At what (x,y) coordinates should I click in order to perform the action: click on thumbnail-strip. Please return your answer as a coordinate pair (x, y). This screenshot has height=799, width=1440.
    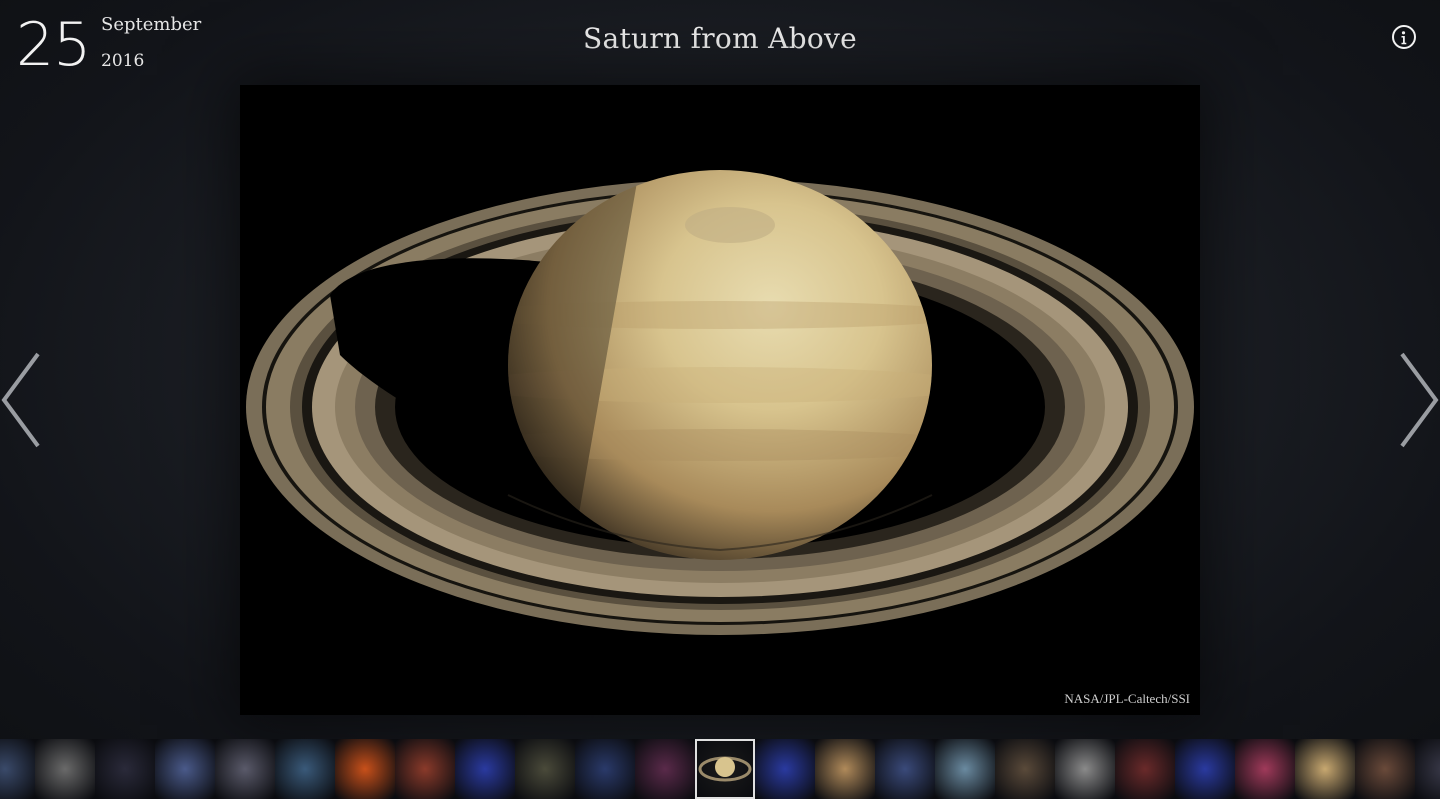
    Looking at the image, I should click on (720, 769).